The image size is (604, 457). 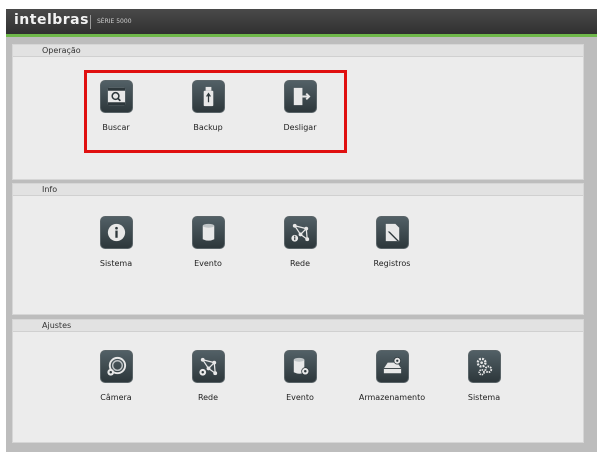 What do you see at coordinates (51, 20) in the screenshot?
I see `brand-logo: intelbras` at bounding box center [51, 20].